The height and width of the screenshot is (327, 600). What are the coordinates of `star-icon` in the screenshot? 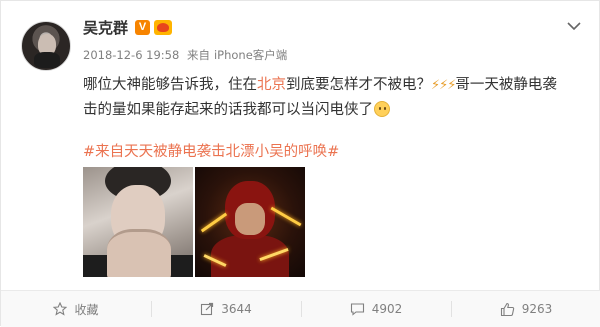 It's located at (60, 309).